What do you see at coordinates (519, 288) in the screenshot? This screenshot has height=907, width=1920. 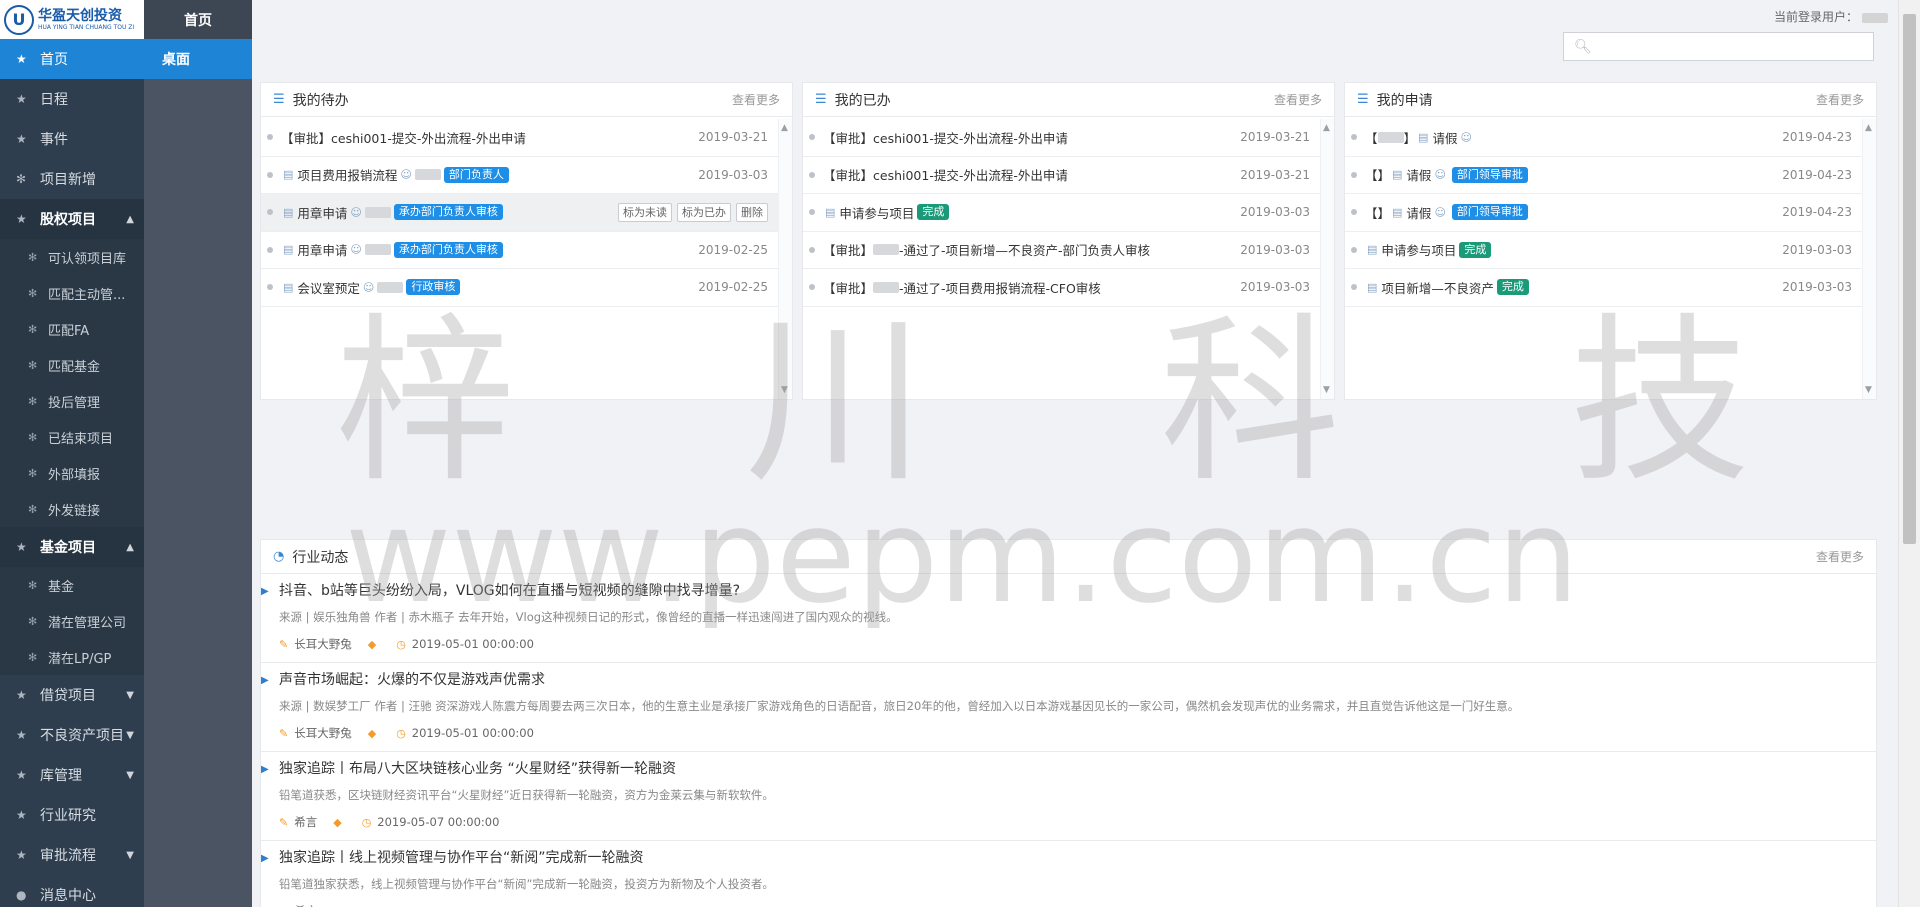 I see `list-item: ▤ 会议室预定 ☺ 行政审核 2019-02-25` at bounding box center [519, 288].